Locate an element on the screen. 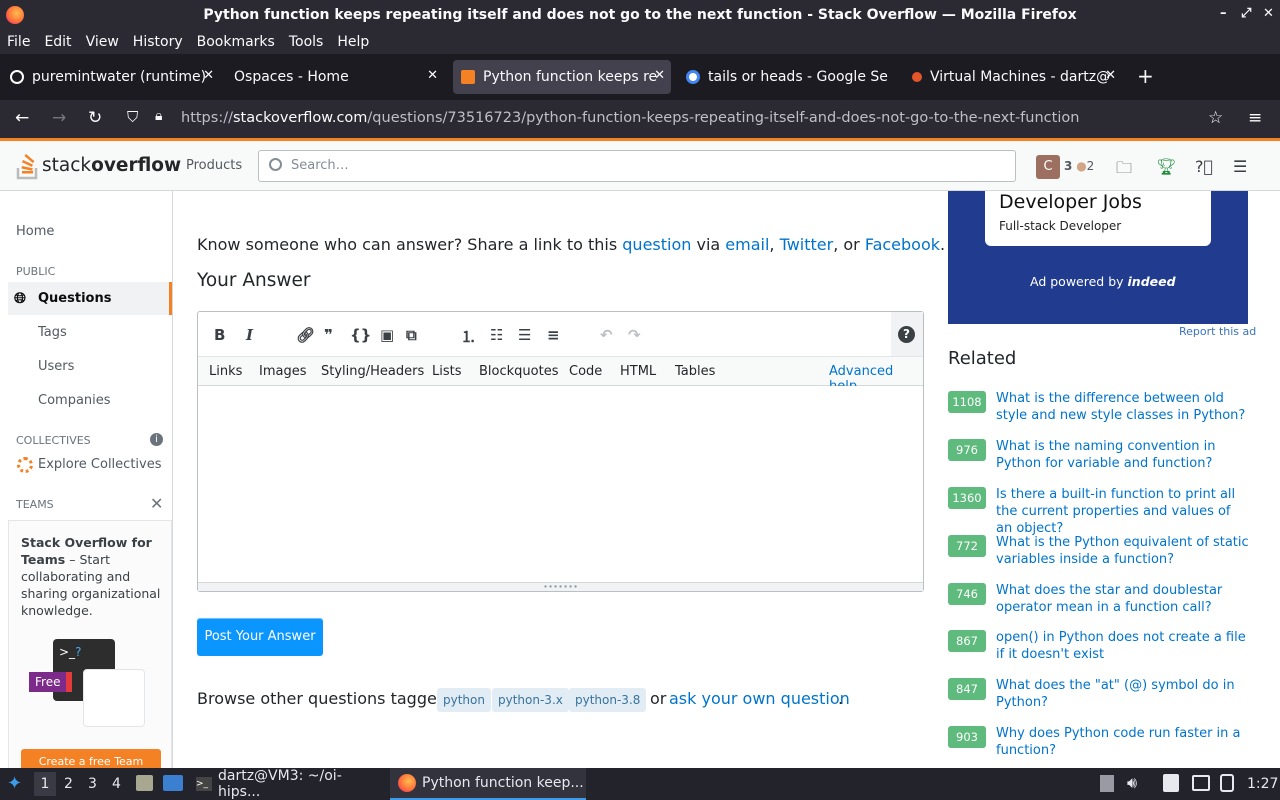 This screenshot has width=1280, height=800. help-styling: Styling/Headers is located at coordinates (372, 371).